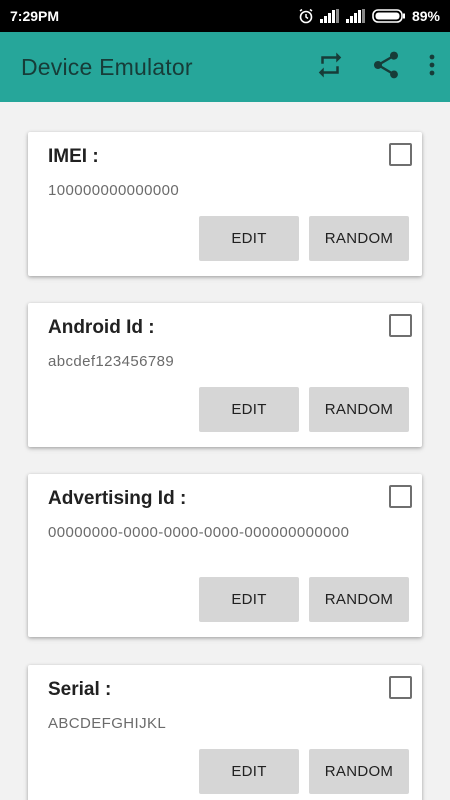  What do you see at coordinates (249, 599) in the screenshot?
I see `edit-button-advertising-id: EDIT` at bounding box center [249, 599].